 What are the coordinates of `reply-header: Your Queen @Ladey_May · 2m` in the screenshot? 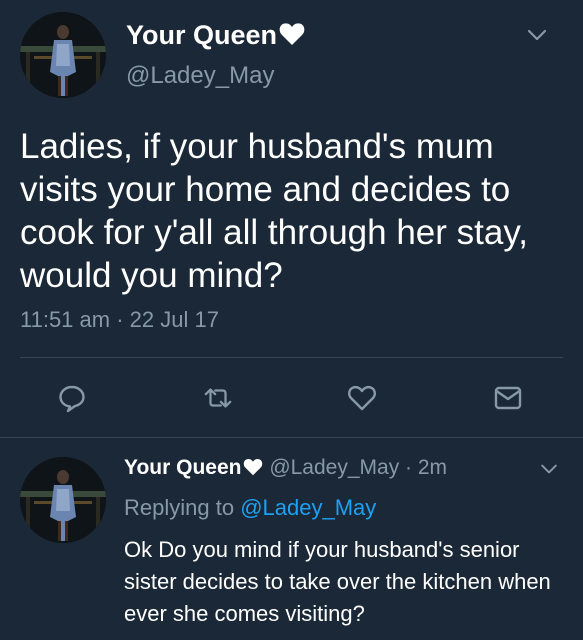 It's located at (285, 468).